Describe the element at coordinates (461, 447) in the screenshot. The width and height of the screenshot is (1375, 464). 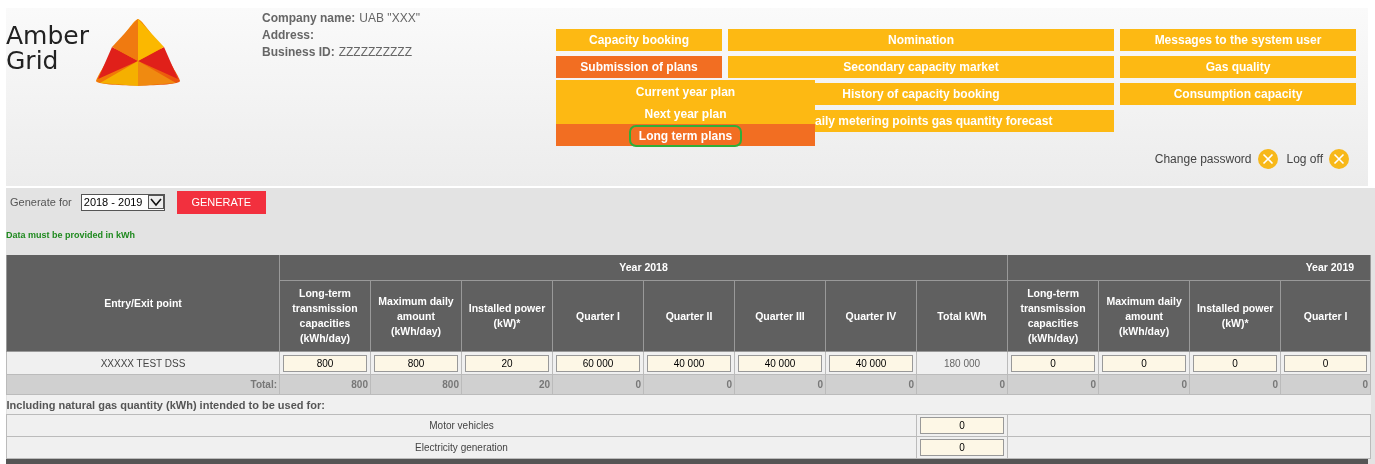
I see `table-cell: Electricity generation` at that location.